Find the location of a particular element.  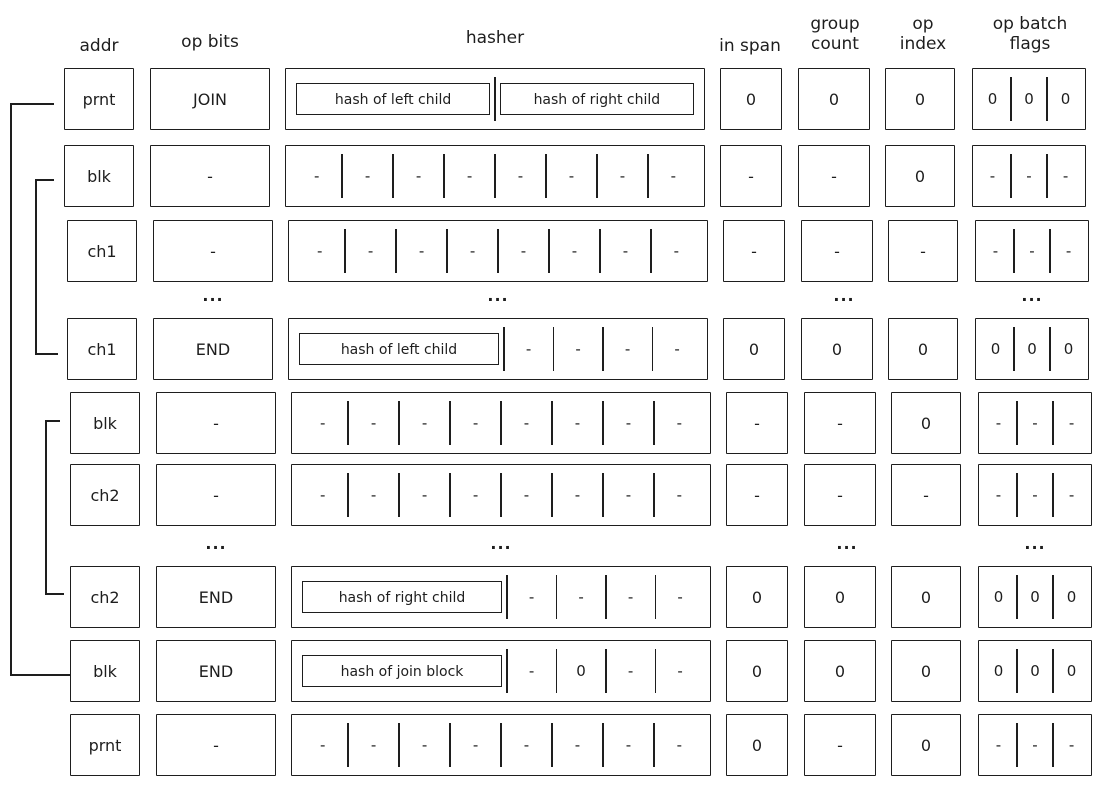

hasher-cell: -------- is located at coordinates (501, 745).